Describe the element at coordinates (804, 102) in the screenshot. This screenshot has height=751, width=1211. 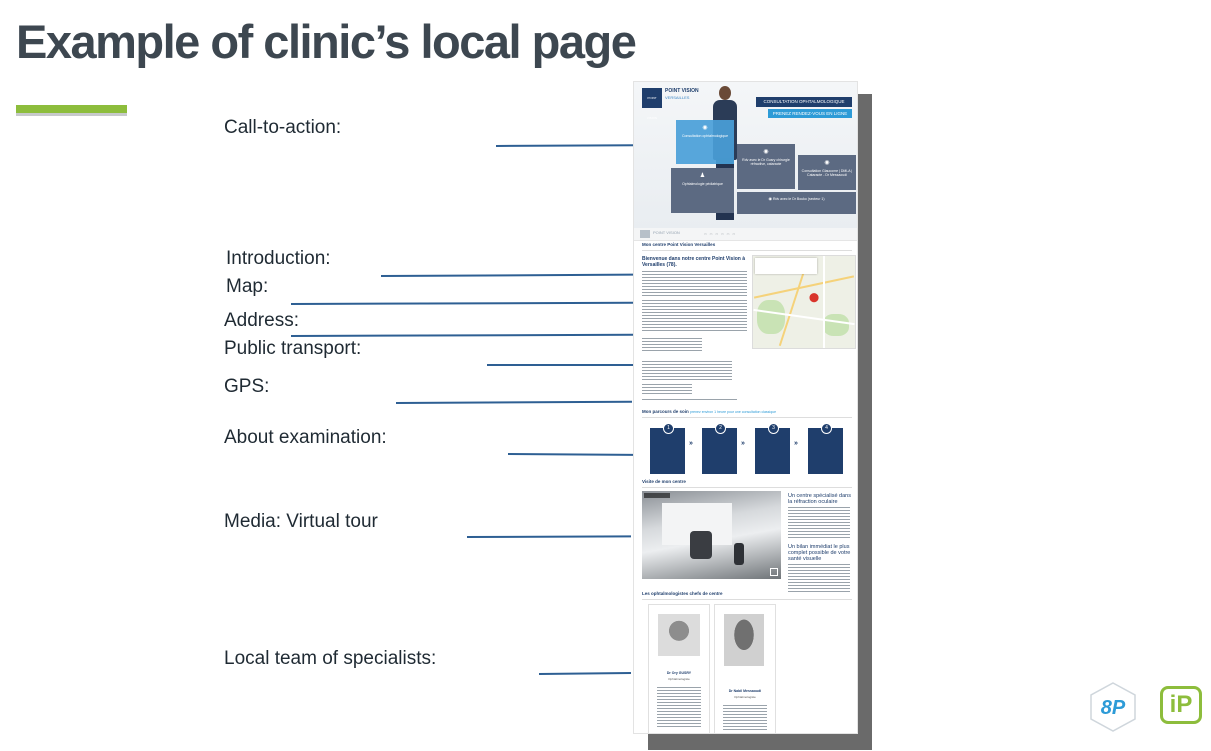
I see `consultation-banner: CONSULTATION OPHTALMOLOGIQUE` at that location.